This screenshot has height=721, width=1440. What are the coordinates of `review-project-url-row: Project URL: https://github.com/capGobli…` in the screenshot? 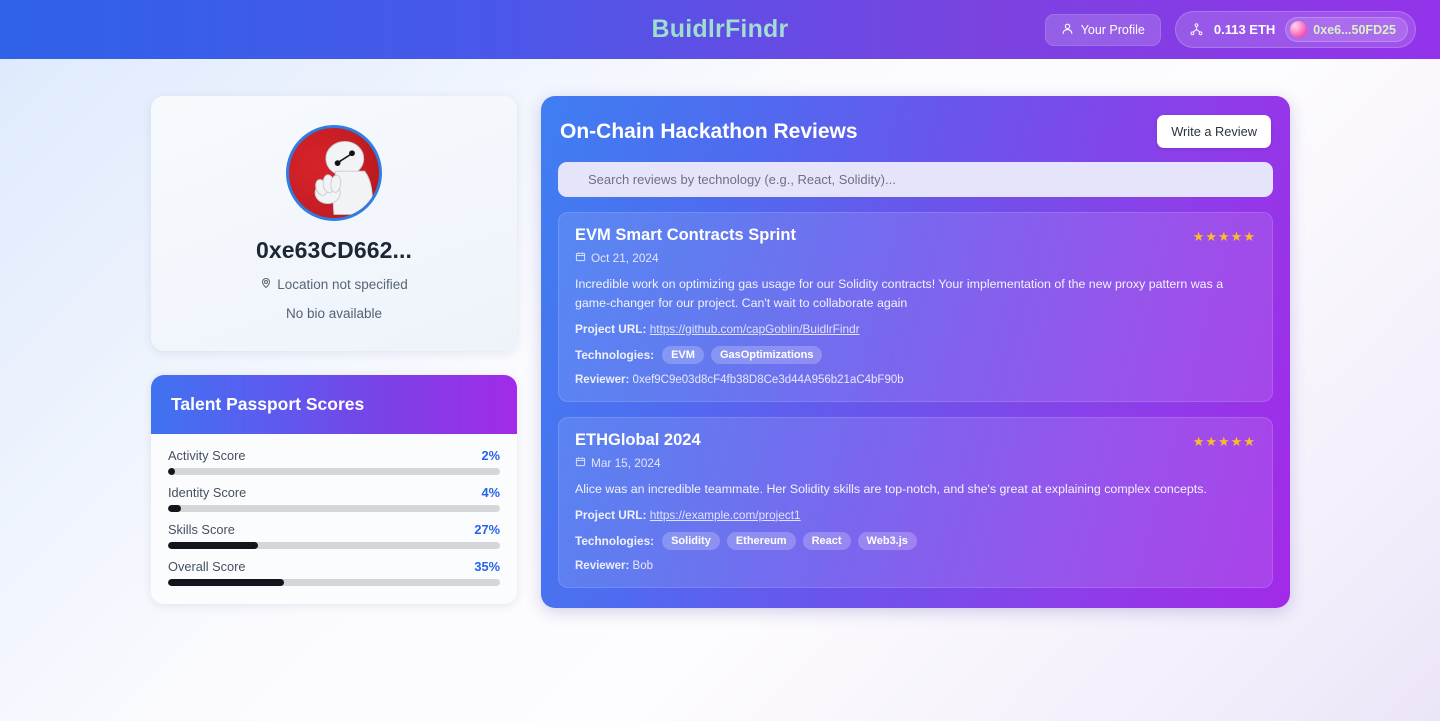 It's located at (915, 329).